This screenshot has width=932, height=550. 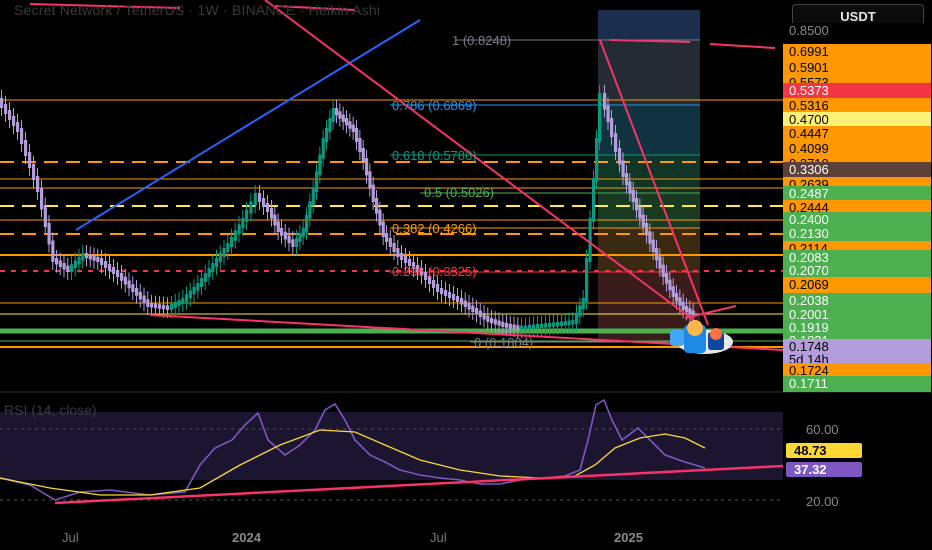 What do you see at coordinates (809, 133) in the screenshot?
I see `price-axis-label-text: 0.4447` at bounding box center [809, 133].